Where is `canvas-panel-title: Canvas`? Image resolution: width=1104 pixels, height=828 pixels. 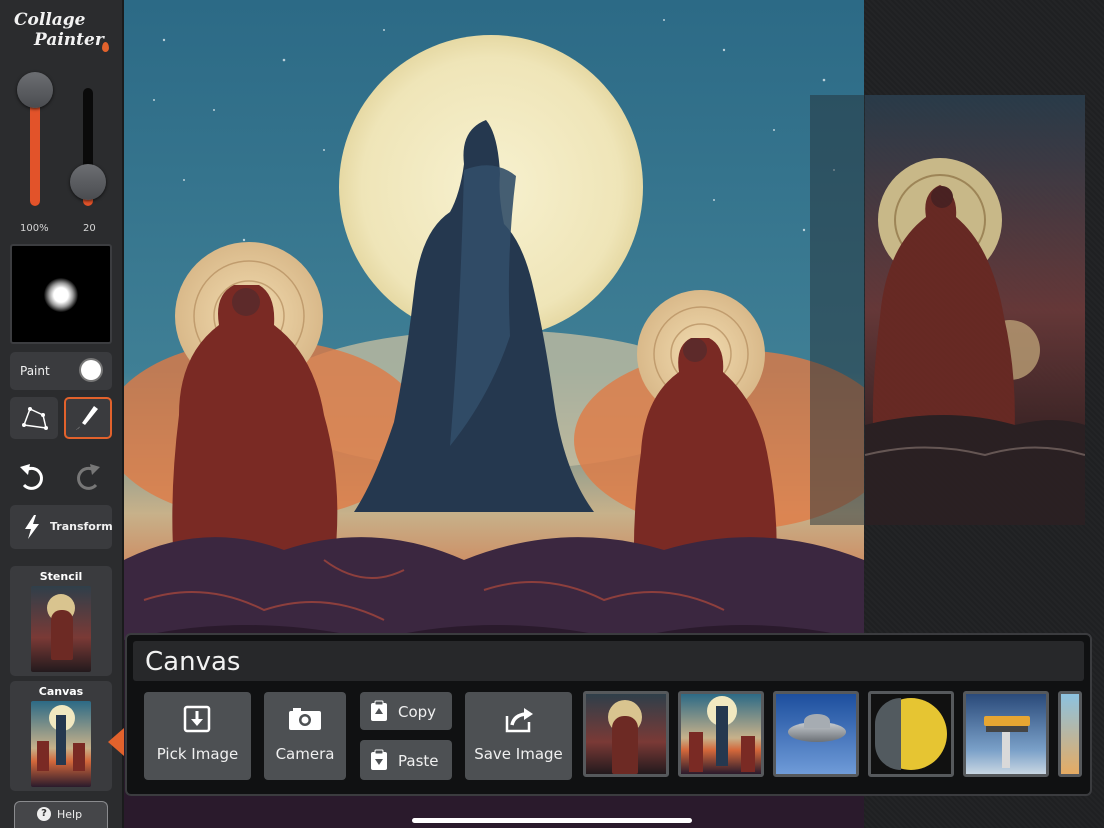 canvas-panel-title: Canvas is located at coordinates (193, 662).